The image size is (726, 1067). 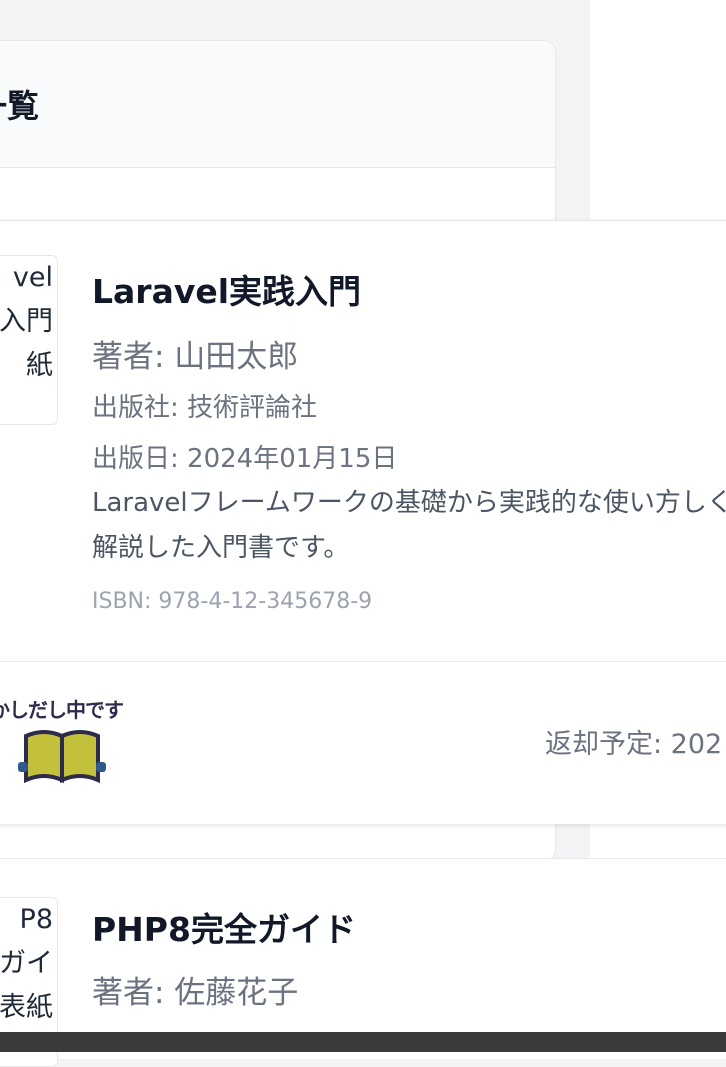 I want to click on panel-header: 一覧, so click(x=277, y=104).